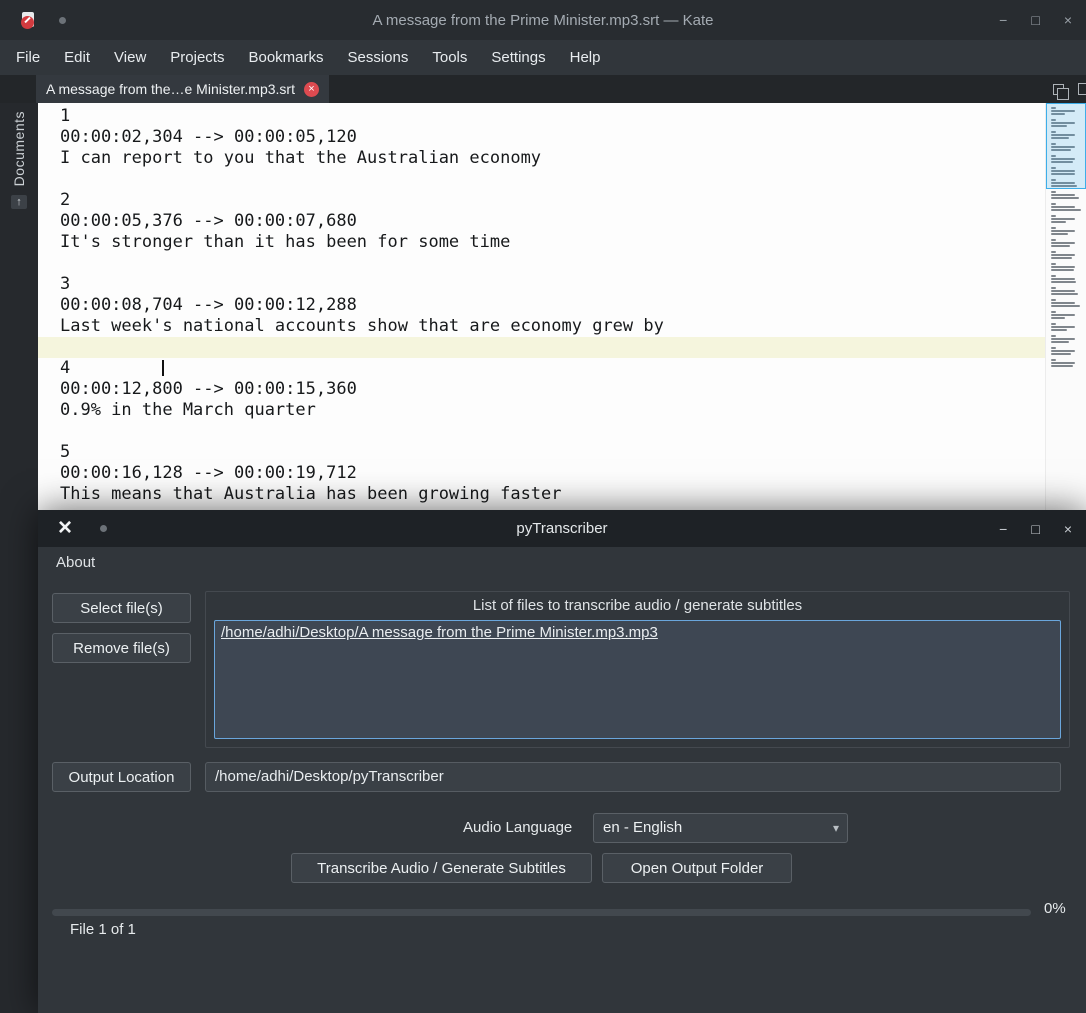  What do you see at coordinates (1066, 146) in the screenshot?
I see `minimap-viewport` at bounding box center [1066, 146].